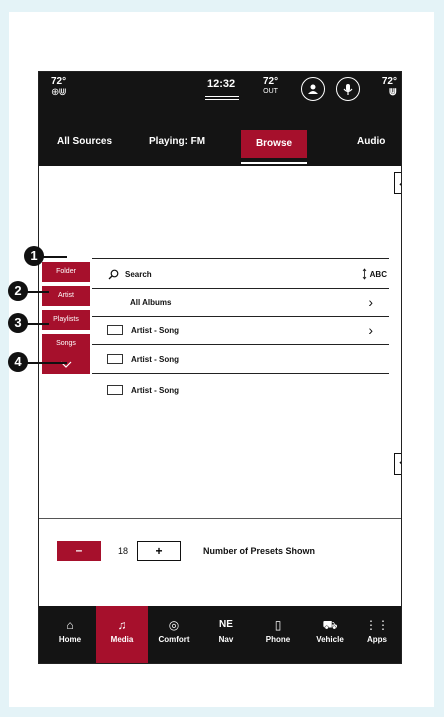 This screenshot has height=717, width=444. What do you see at coordinates (226, 624) in the screenshot?
I see `compass-icon: NE` at bounding box center [226, 624].